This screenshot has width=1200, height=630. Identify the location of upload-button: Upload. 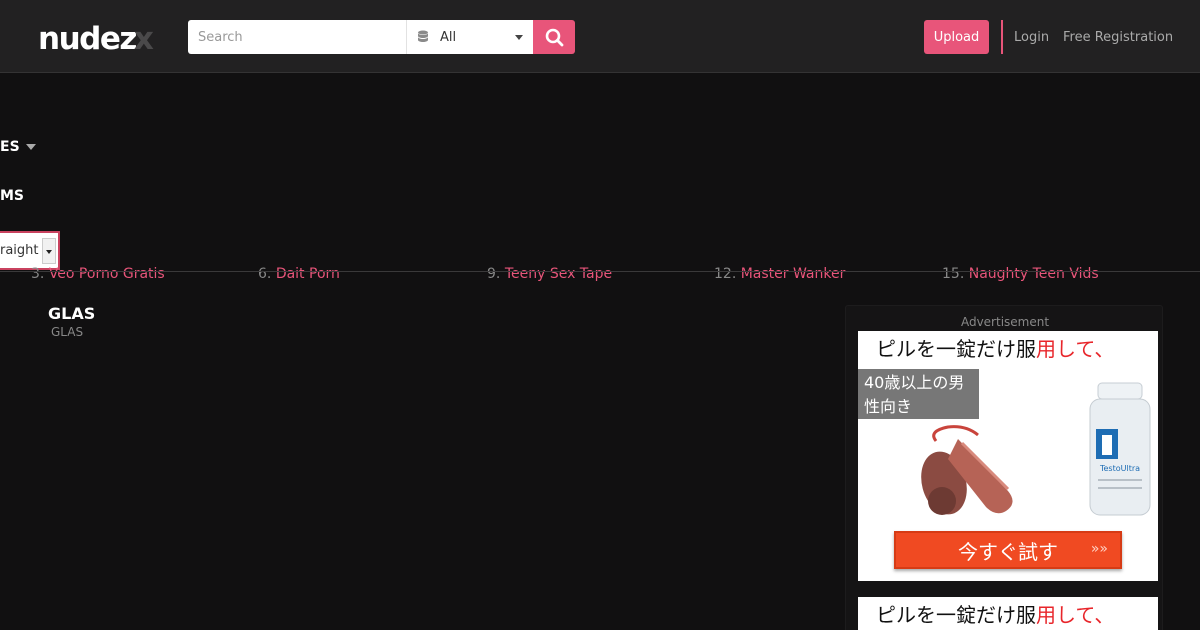
(956, 37).